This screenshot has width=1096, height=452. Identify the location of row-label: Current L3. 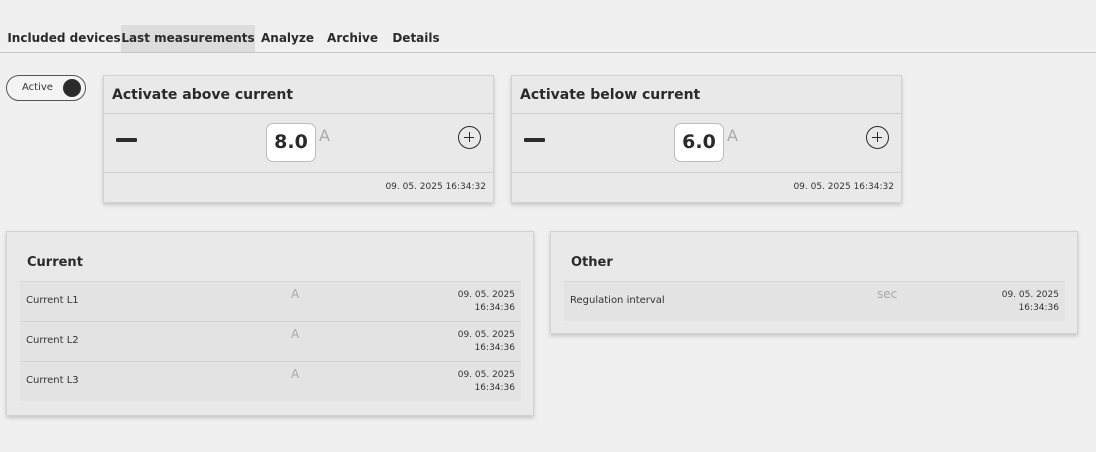
(52, 380).